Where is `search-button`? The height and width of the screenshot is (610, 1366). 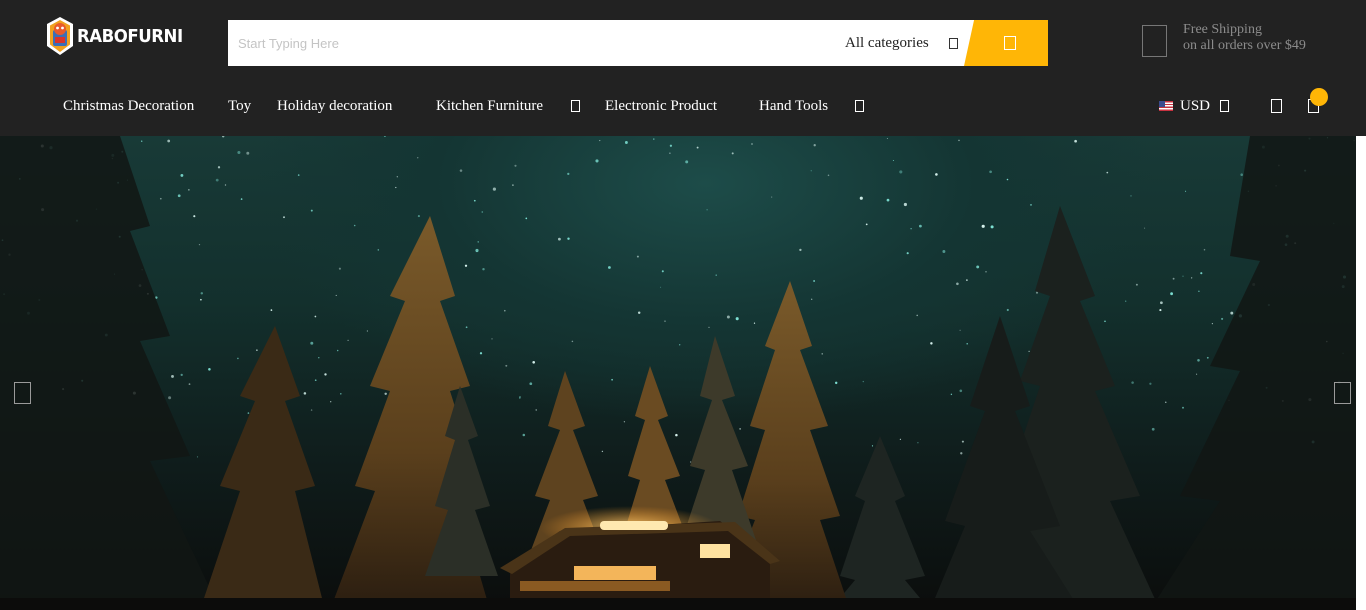
search-button is located at coordinates (1006, 43).